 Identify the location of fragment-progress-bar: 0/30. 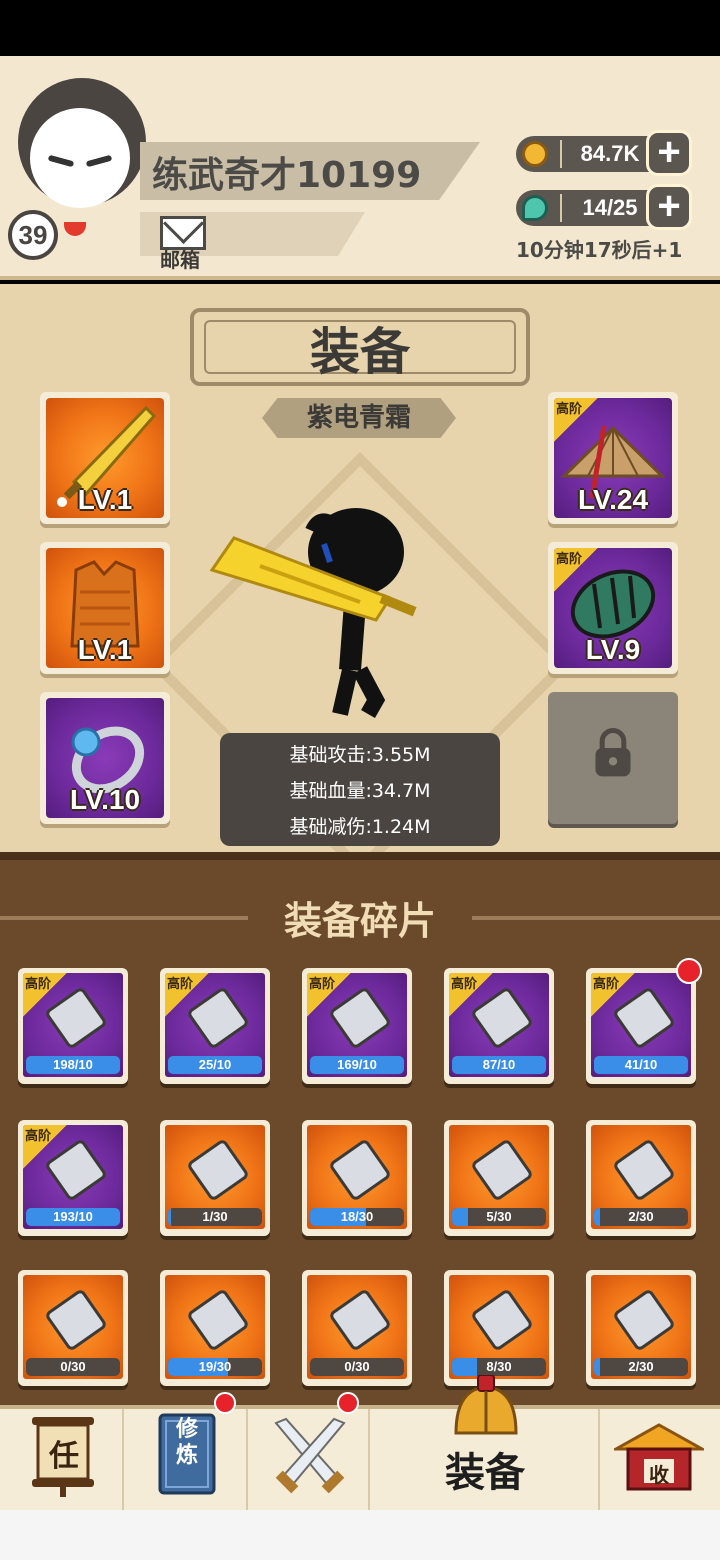
(357, 1367).